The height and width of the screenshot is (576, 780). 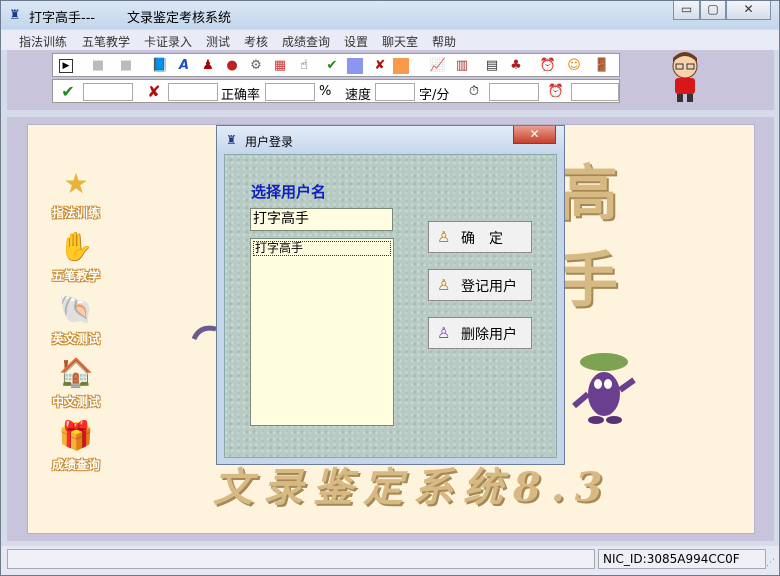 I want to click on pause-icon: ■, so click(x=98, y=66).